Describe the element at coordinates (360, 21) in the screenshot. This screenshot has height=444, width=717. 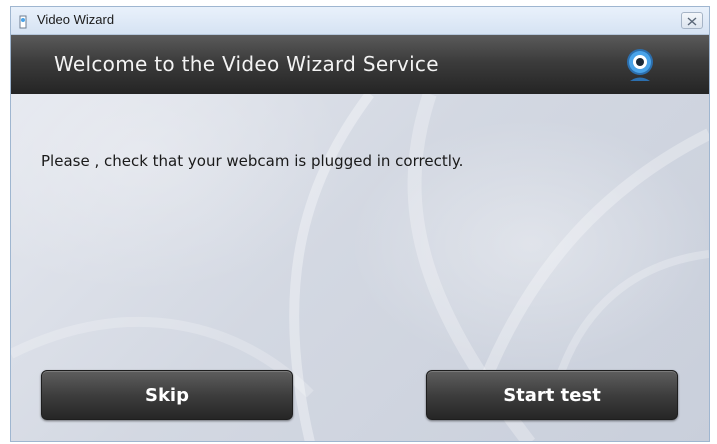
I see `title-bar: Video Wizard` at that location.